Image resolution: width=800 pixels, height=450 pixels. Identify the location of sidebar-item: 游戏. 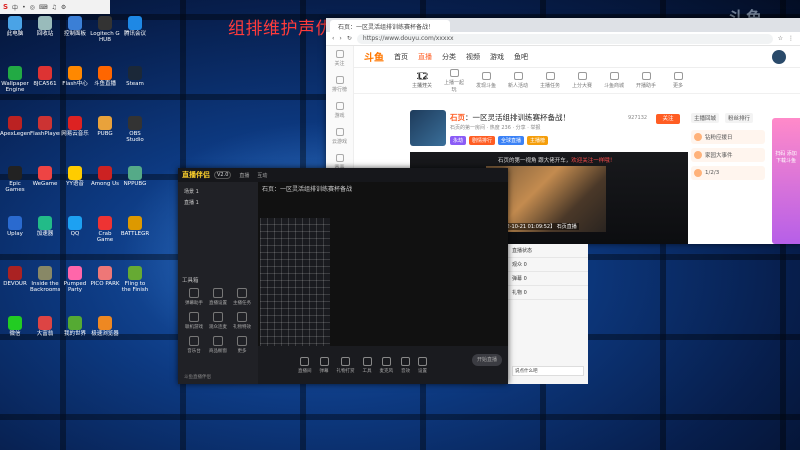
(339, 111).